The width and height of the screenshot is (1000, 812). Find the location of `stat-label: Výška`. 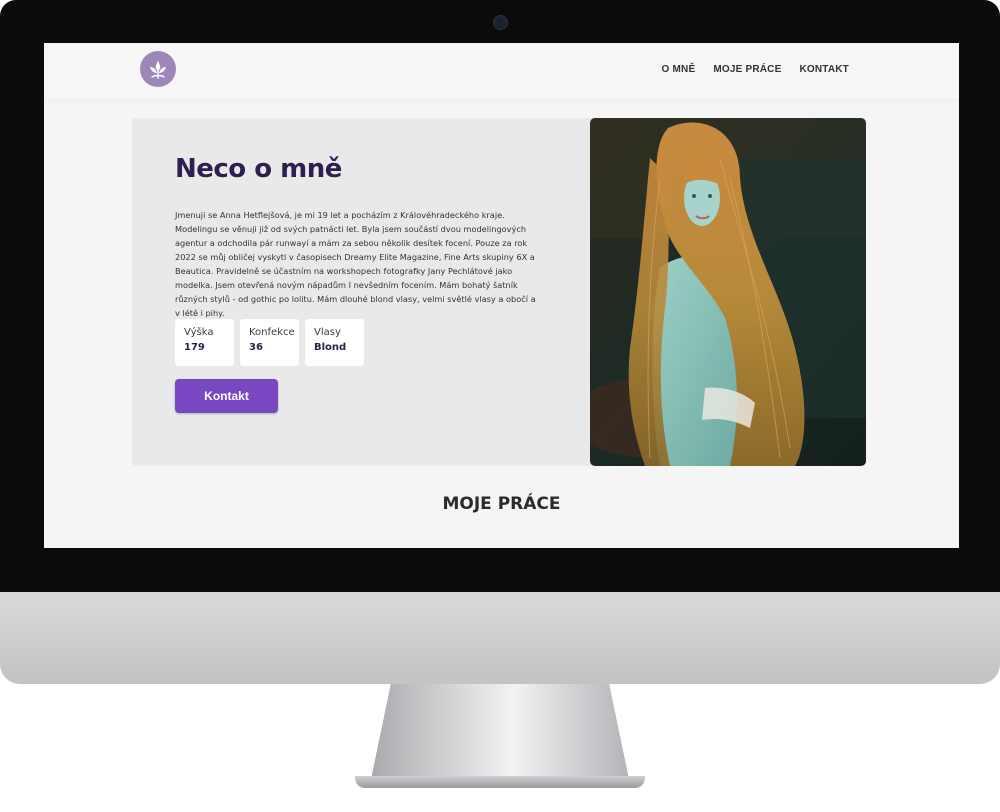

stat-label: Výška is located at coordinates (199, 332).